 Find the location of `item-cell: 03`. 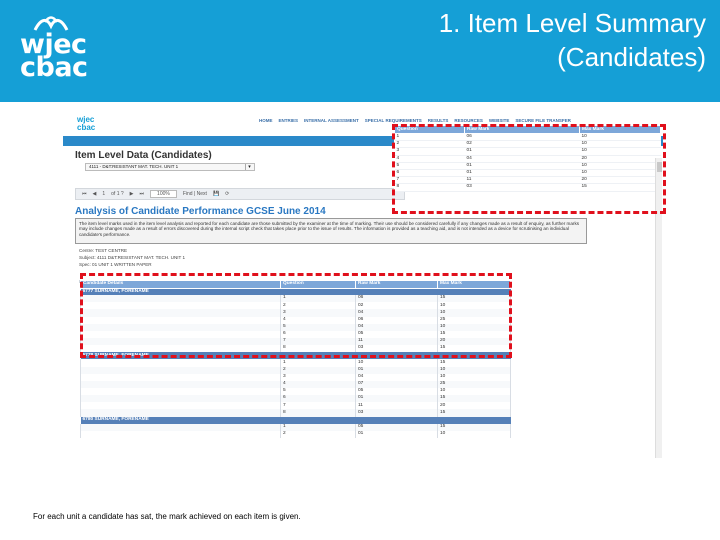

item-cell: 03 is located at coordinates (522, 187).